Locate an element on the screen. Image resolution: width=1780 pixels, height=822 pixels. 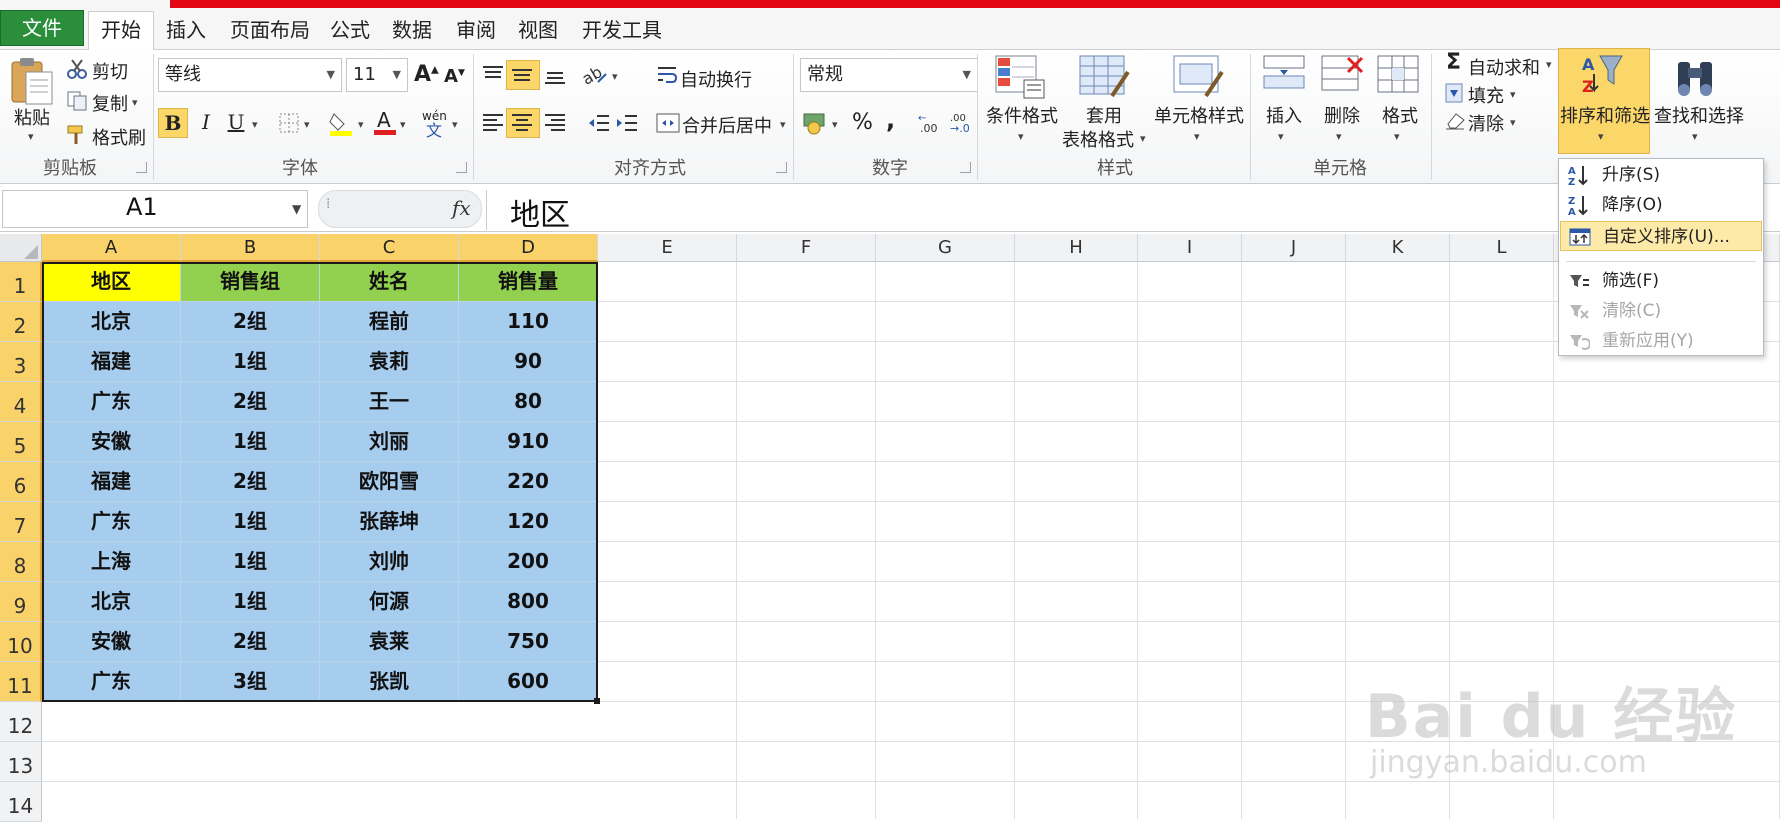
phonetic-dropdown-icon: ▾ is located at coordinates (455, 124).